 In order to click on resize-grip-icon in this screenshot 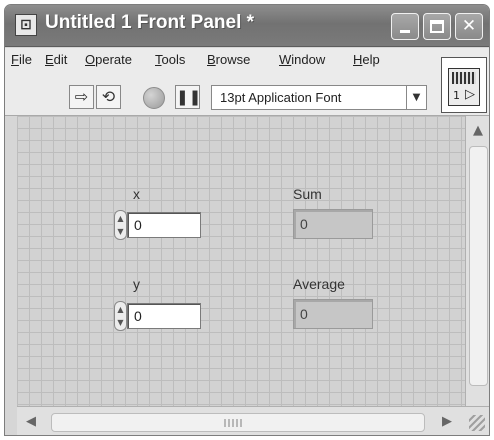, I will do `click(477, 423)`.